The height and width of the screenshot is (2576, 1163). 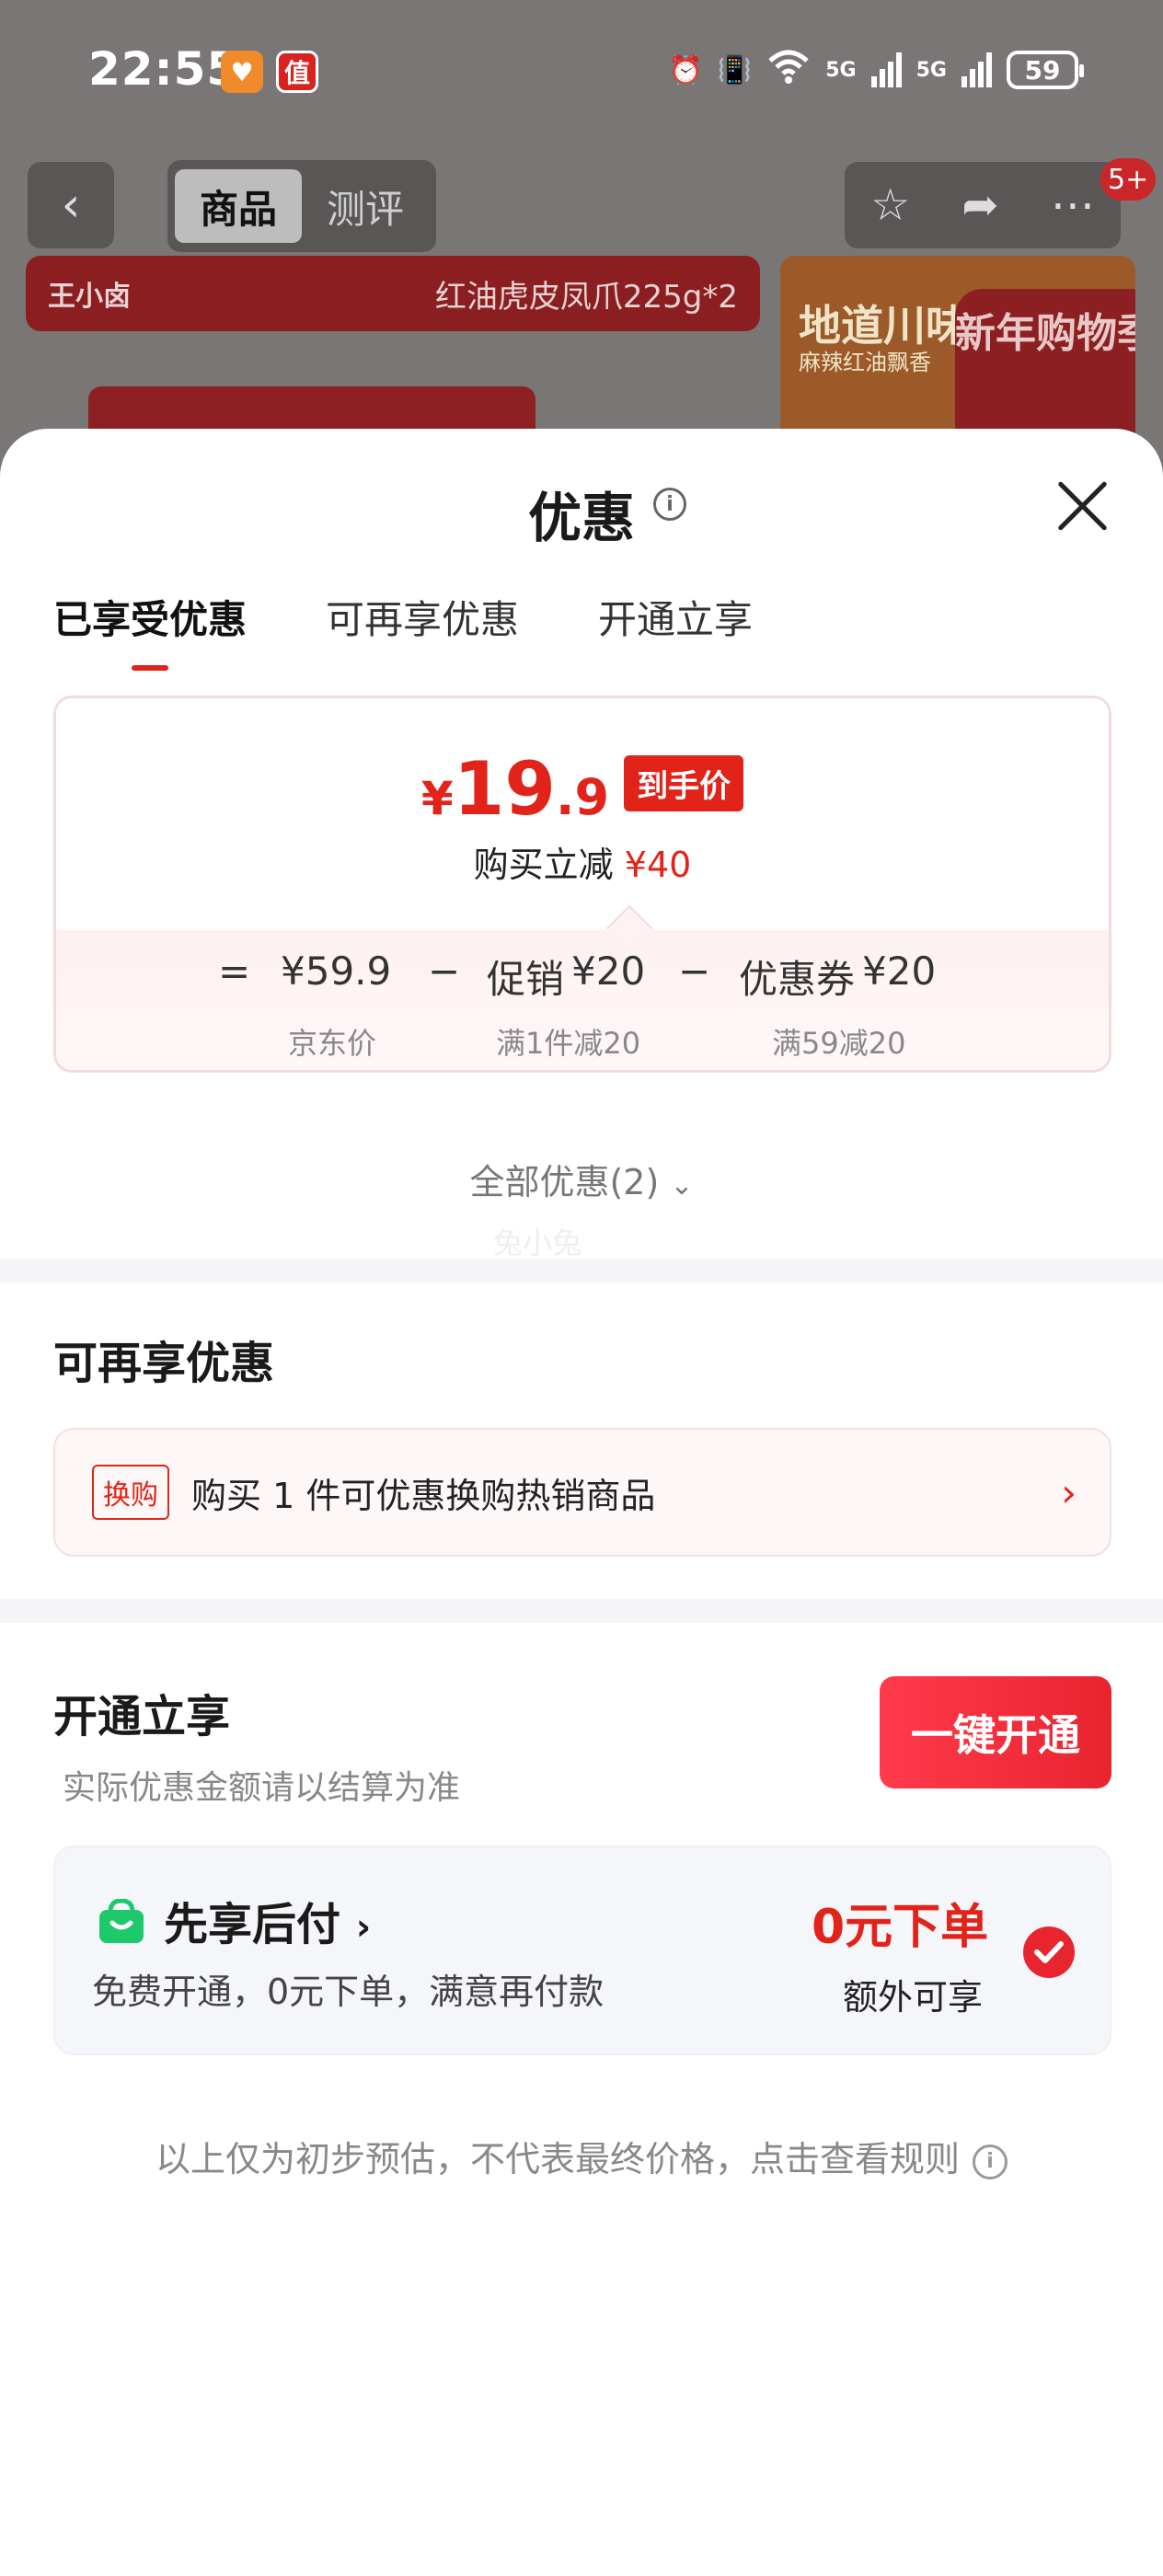 I want to click on close-button, so click(x=1082, y=506).